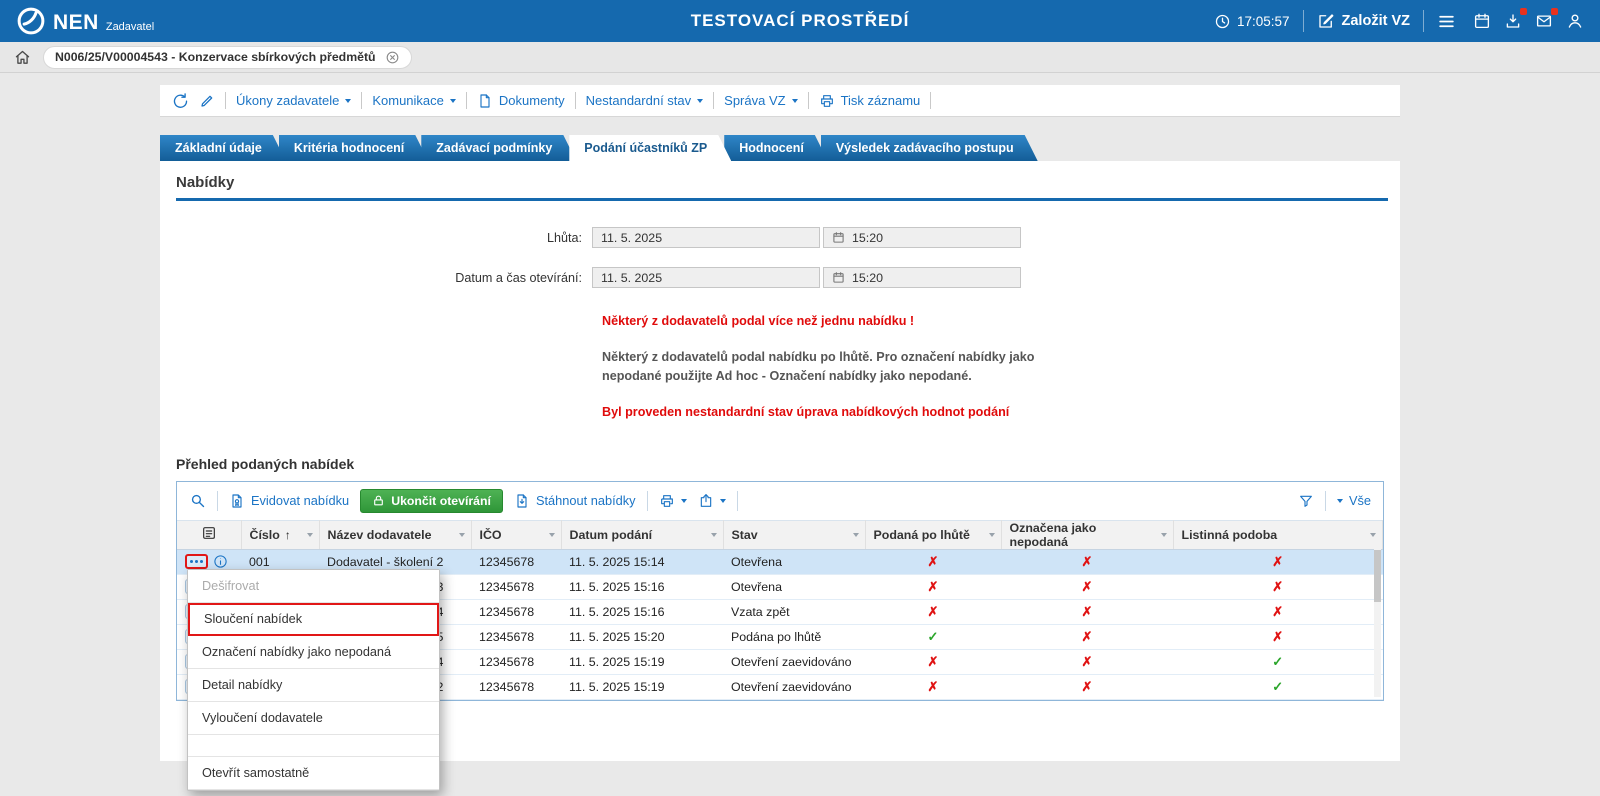  What do you see at coordinates (207, 101) in the screenshot?
I see `edit-pencil-icon` at bounding box center [207, 101].